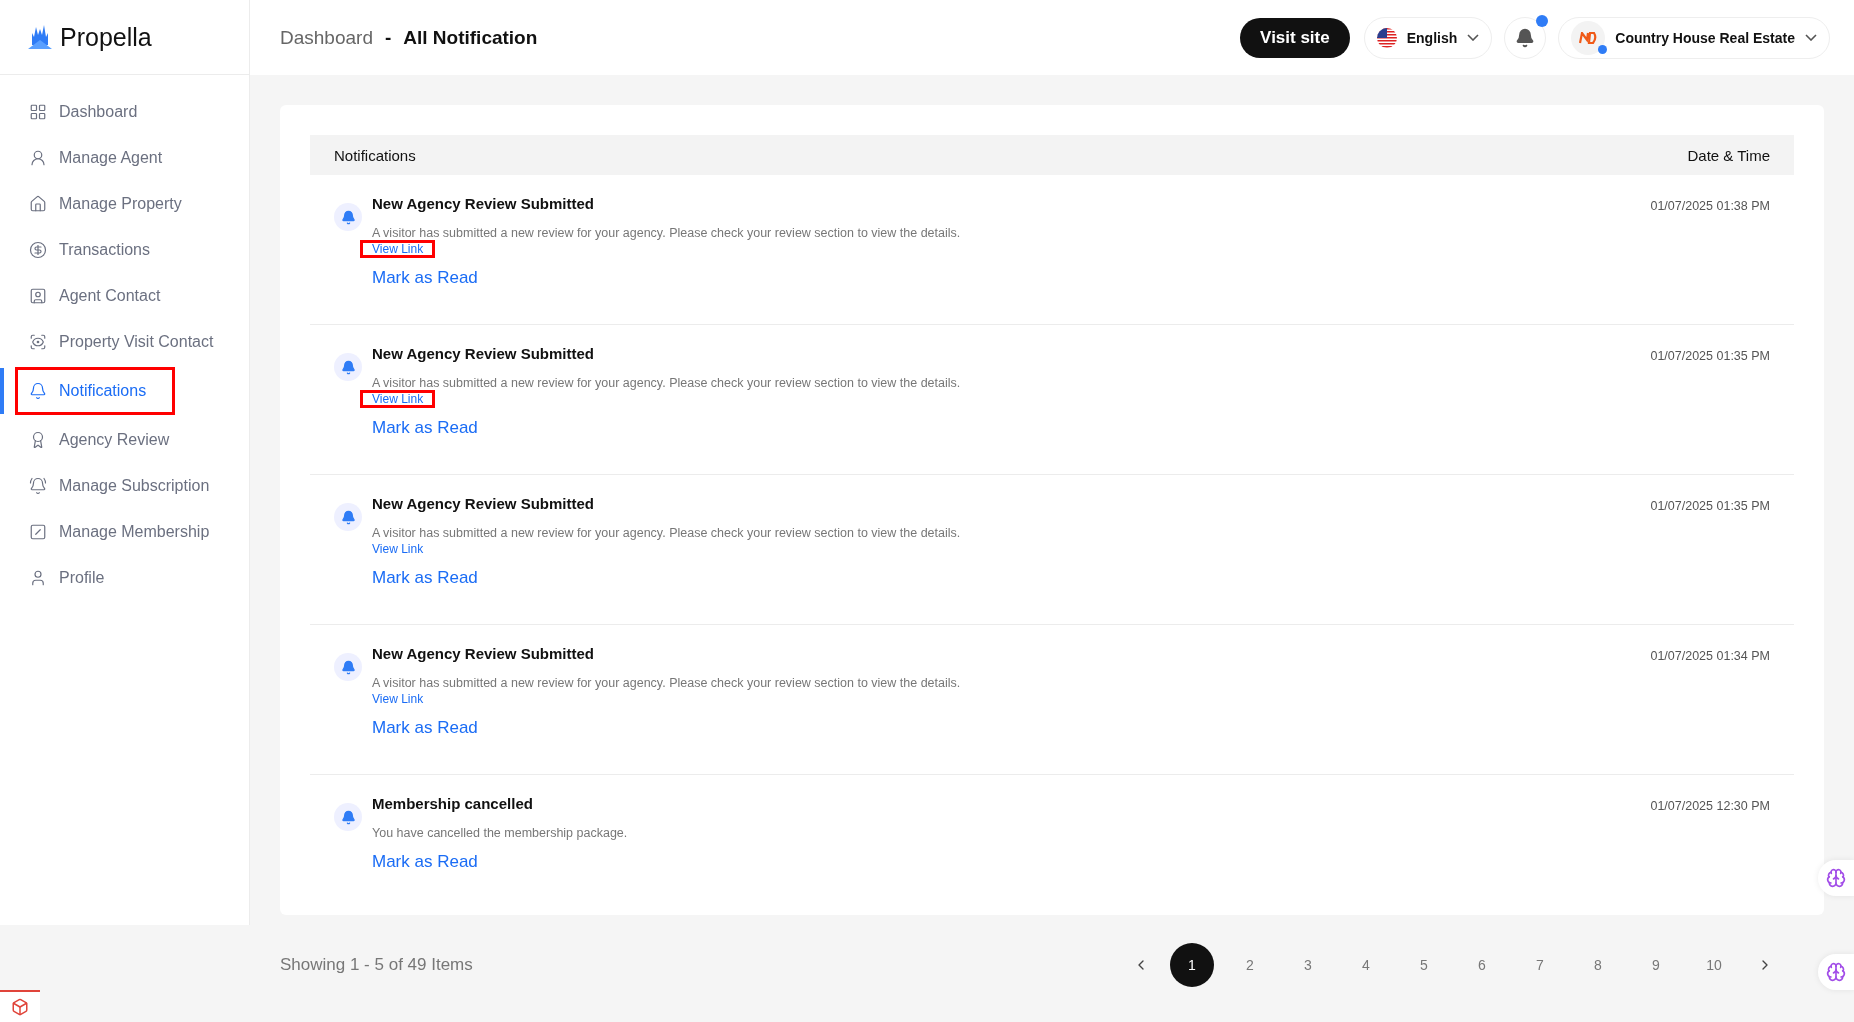  What do you see at coordinates (1710, 657) in the screenshot?
I see `notification-time: 01/07/2025 01:34 PM` at bounding box center [1710, 657].